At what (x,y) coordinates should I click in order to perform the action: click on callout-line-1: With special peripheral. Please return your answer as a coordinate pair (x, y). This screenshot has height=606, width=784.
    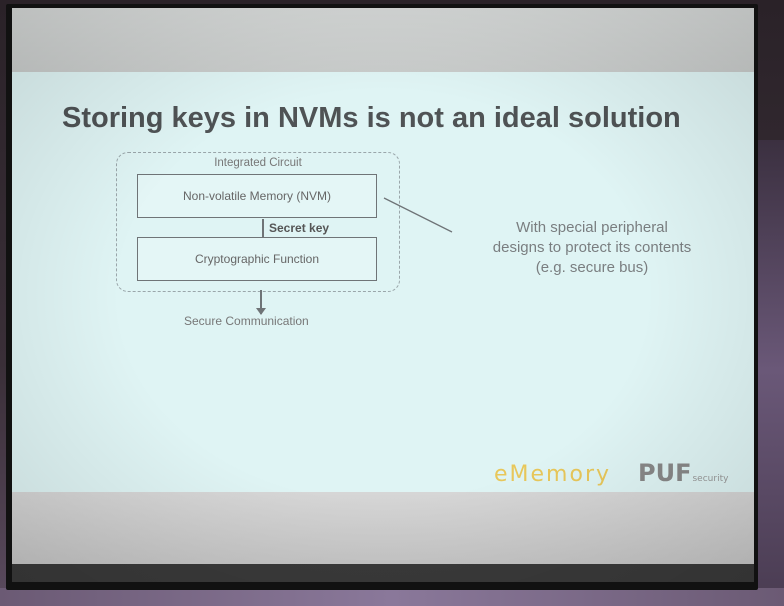
    Looking at the image, I should click on (592, 227).